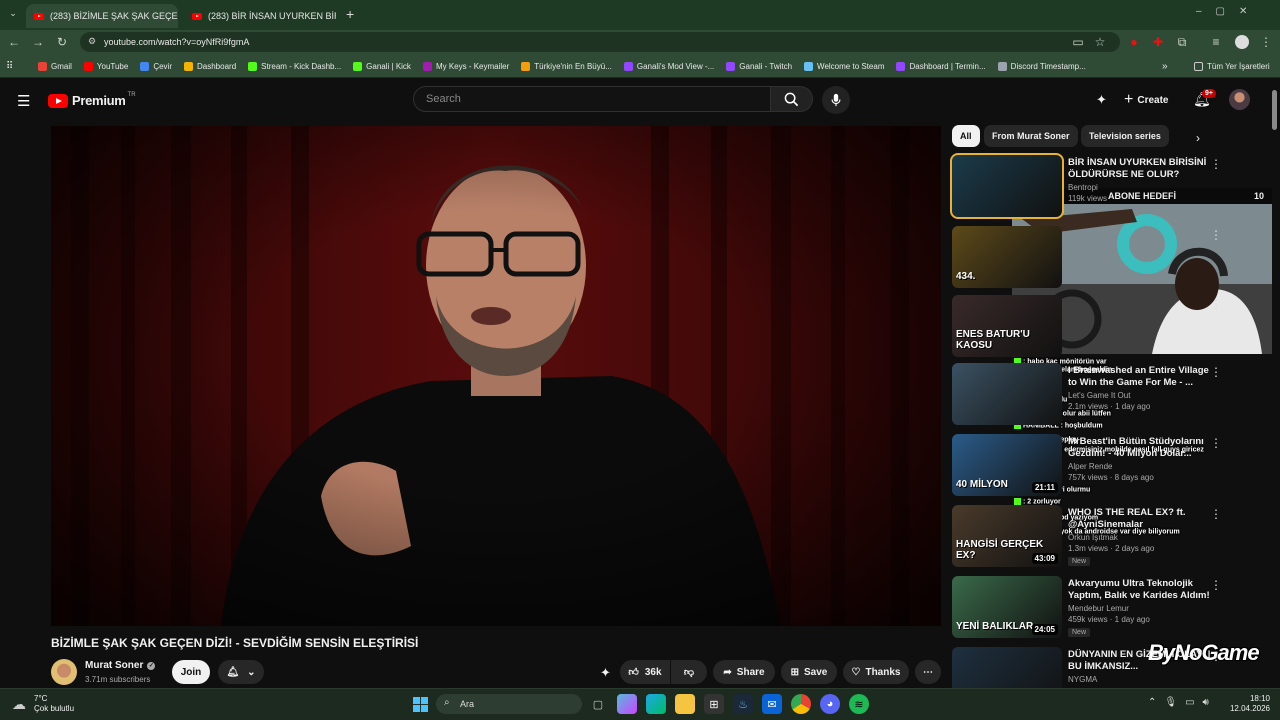 Image resolution: width=1280 pixels, height=720 pixels. What do you see at coordinates (928, 672) in the screenshot?
I see `more-actions-button: ⋯` at bounding box center [928, 672].